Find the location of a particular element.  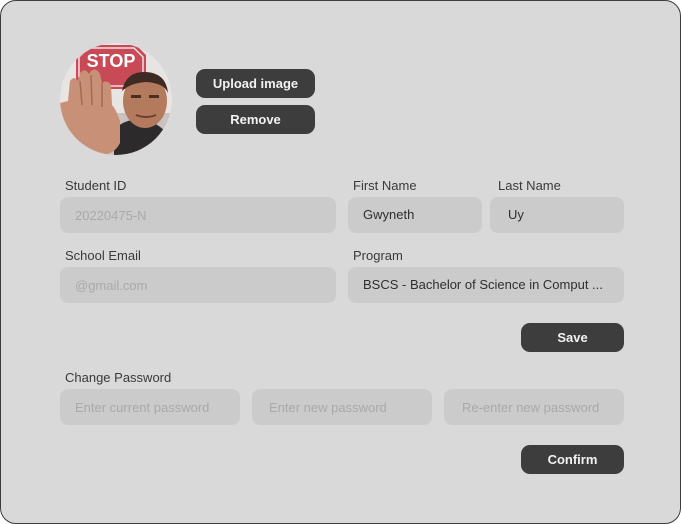

student-id-input is located at coordinates (198, 215).